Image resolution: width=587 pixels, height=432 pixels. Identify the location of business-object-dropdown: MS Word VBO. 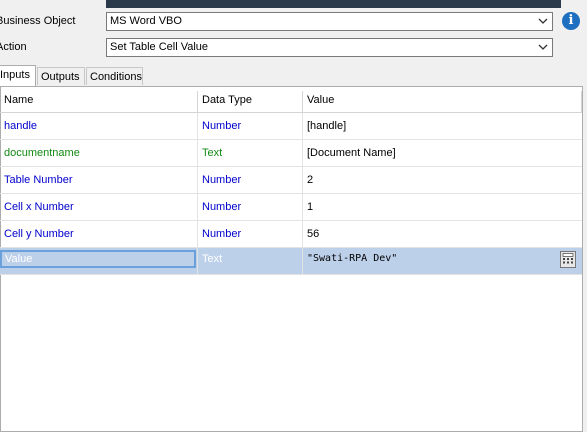
(329, 21).